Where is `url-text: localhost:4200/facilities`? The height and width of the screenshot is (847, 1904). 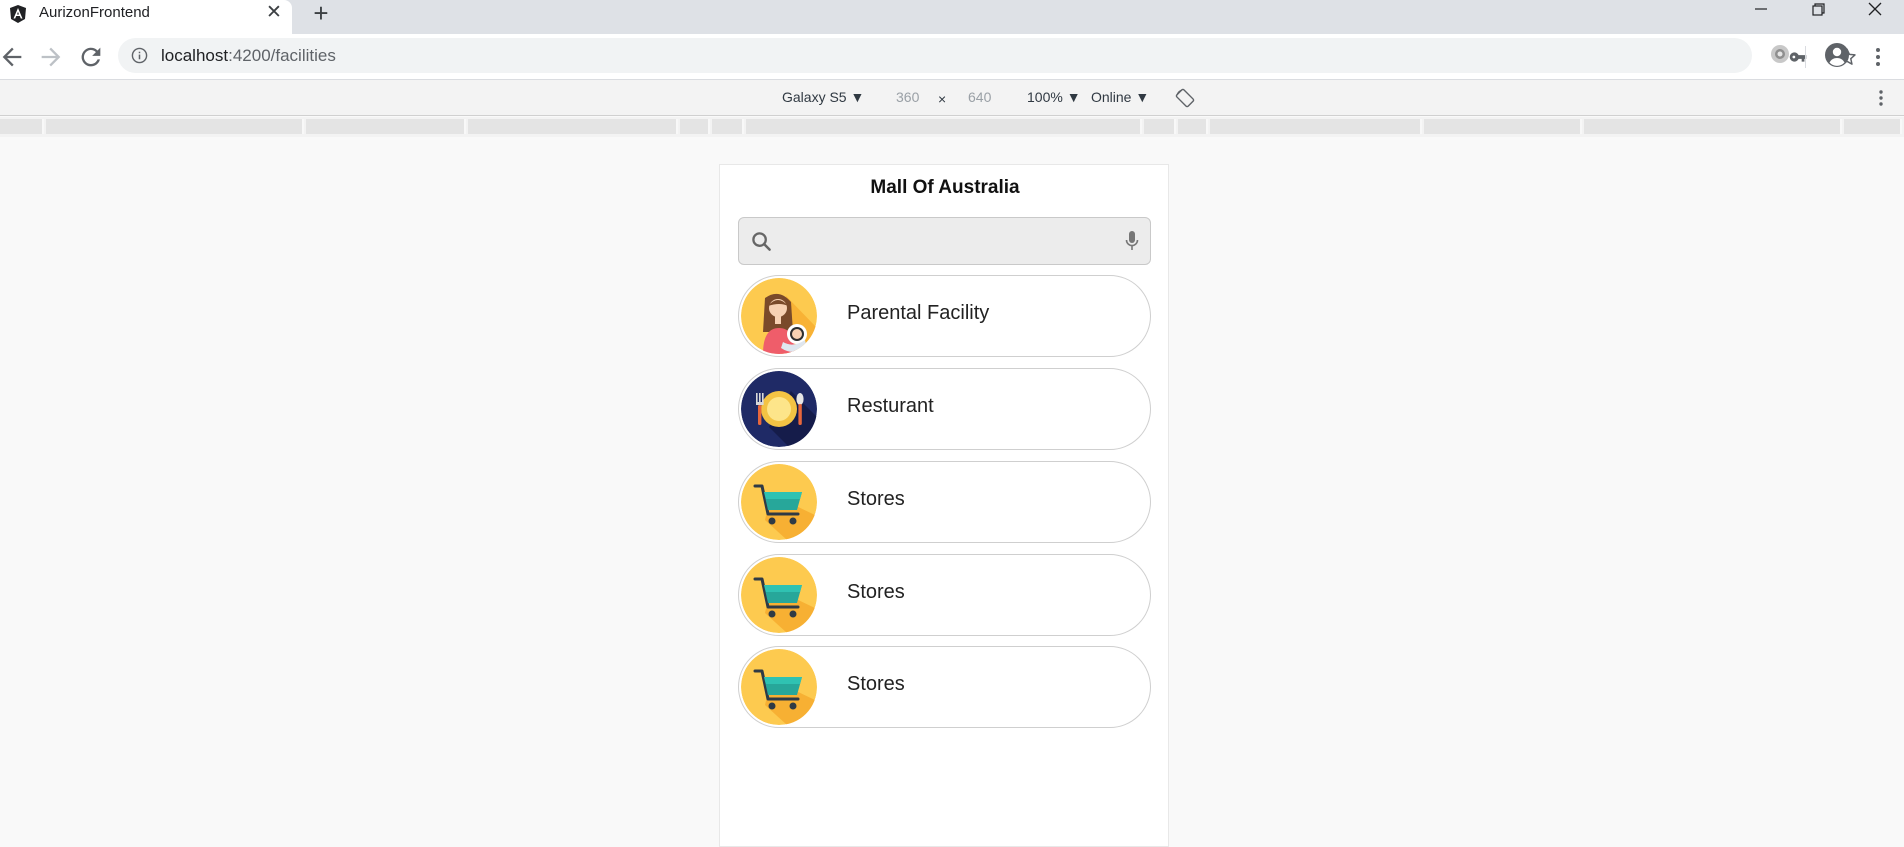 url-text: localhost:4200/facilities is located at coordinates (248, 56).